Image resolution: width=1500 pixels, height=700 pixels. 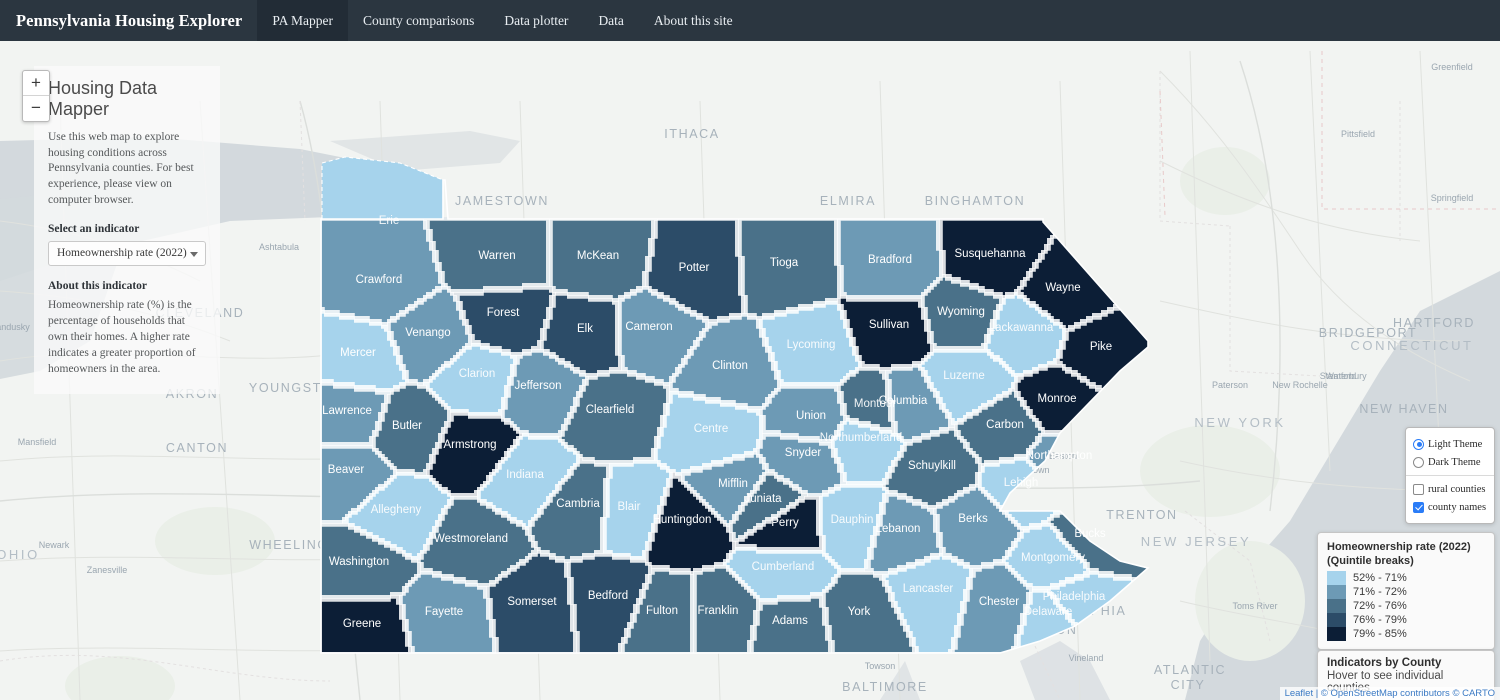 What do you see at coordinates (693, 20) in the screenshot?
I see `nav-tab-about-this-site: About this site` at bounding box center [693, 20].